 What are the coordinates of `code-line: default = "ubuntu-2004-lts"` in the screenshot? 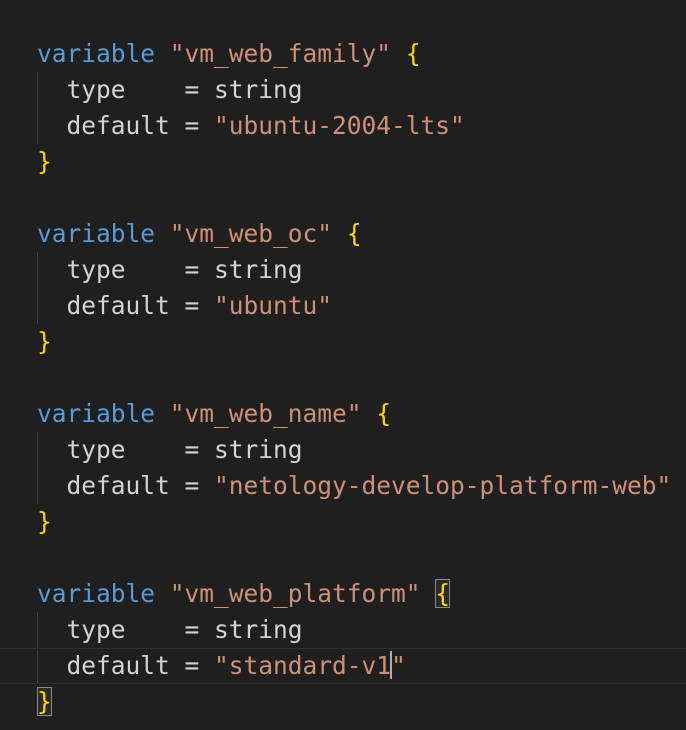 It's located at (343, 126).